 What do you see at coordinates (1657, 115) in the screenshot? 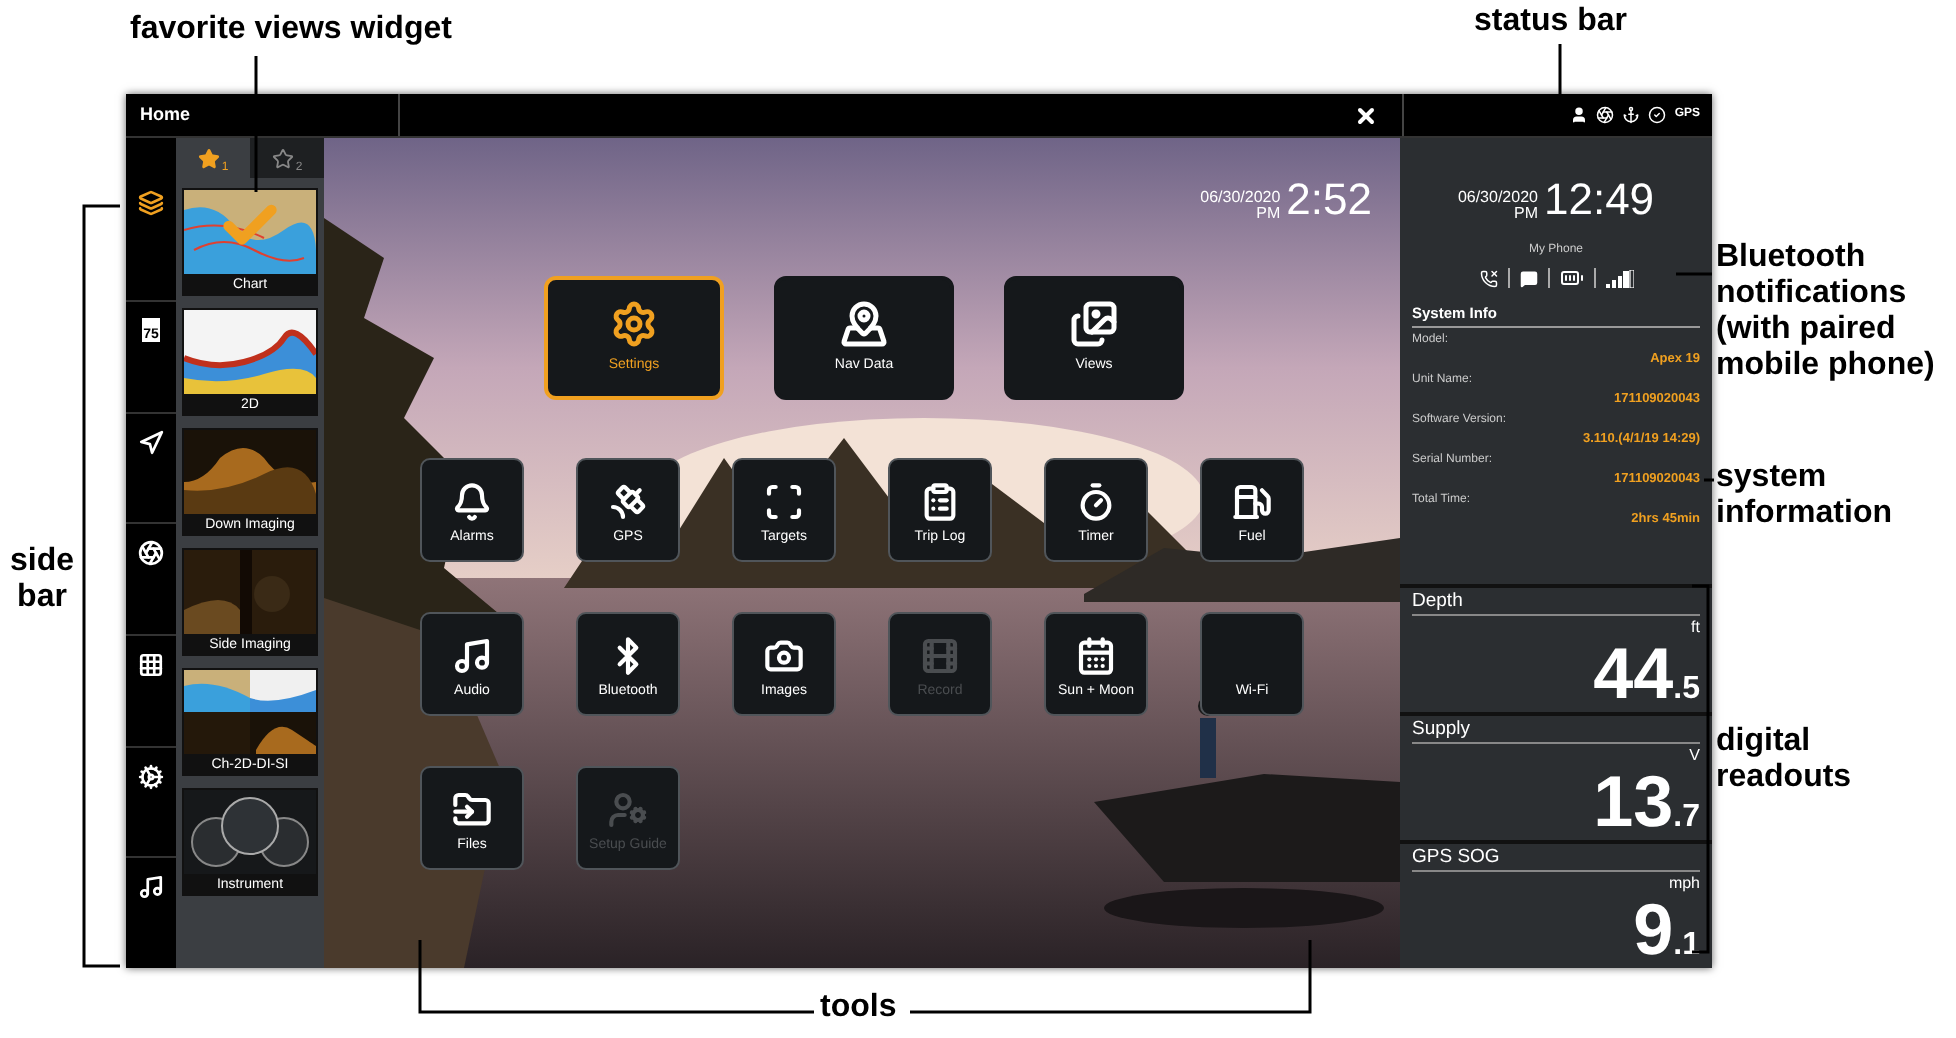
I see `check-circle-icon` at bounding box center [1657, 115].